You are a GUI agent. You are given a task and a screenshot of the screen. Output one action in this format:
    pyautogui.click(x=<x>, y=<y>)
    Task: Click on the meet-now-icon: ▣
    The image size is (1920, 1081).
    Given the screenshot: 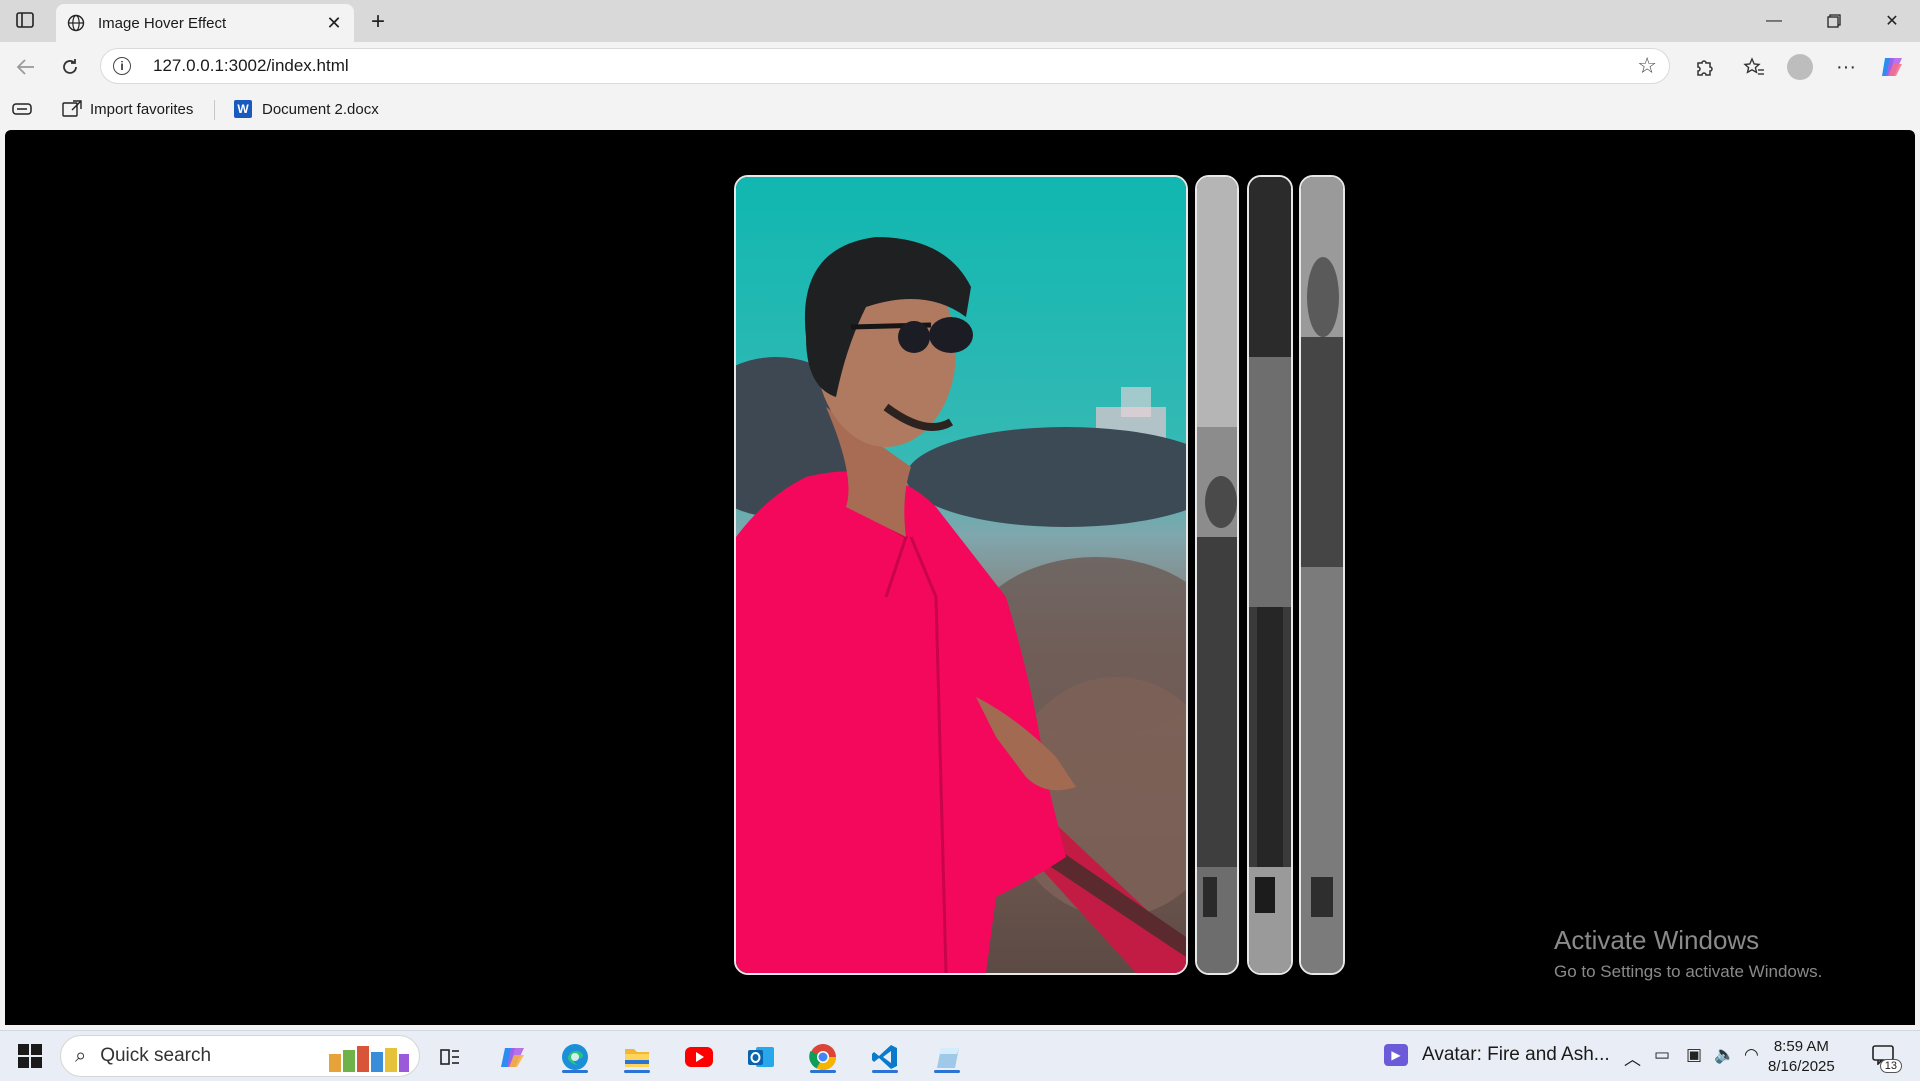 What is the action you would take?
    pyautogui.click(x=1694, y=1055)
    